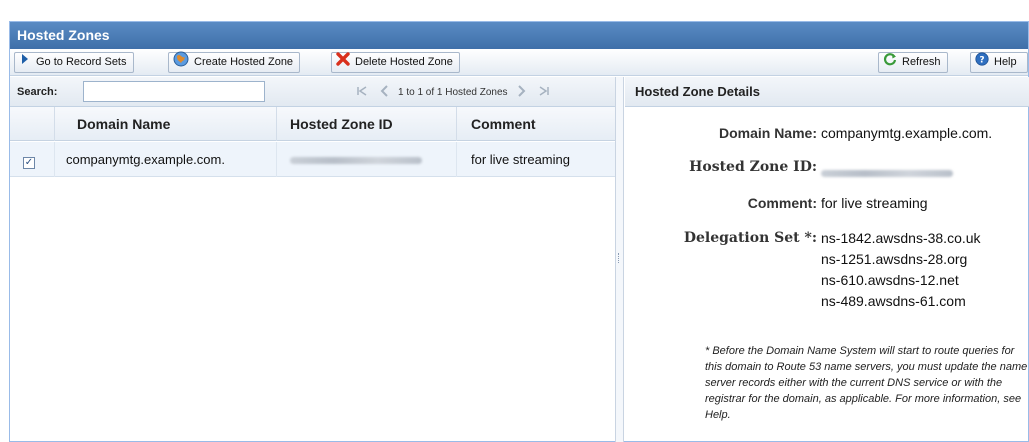 This screenshot has width=1029, height=442. I want to click on create-hosted-zone-button: Create Hosted Zone, so click(234, 62).